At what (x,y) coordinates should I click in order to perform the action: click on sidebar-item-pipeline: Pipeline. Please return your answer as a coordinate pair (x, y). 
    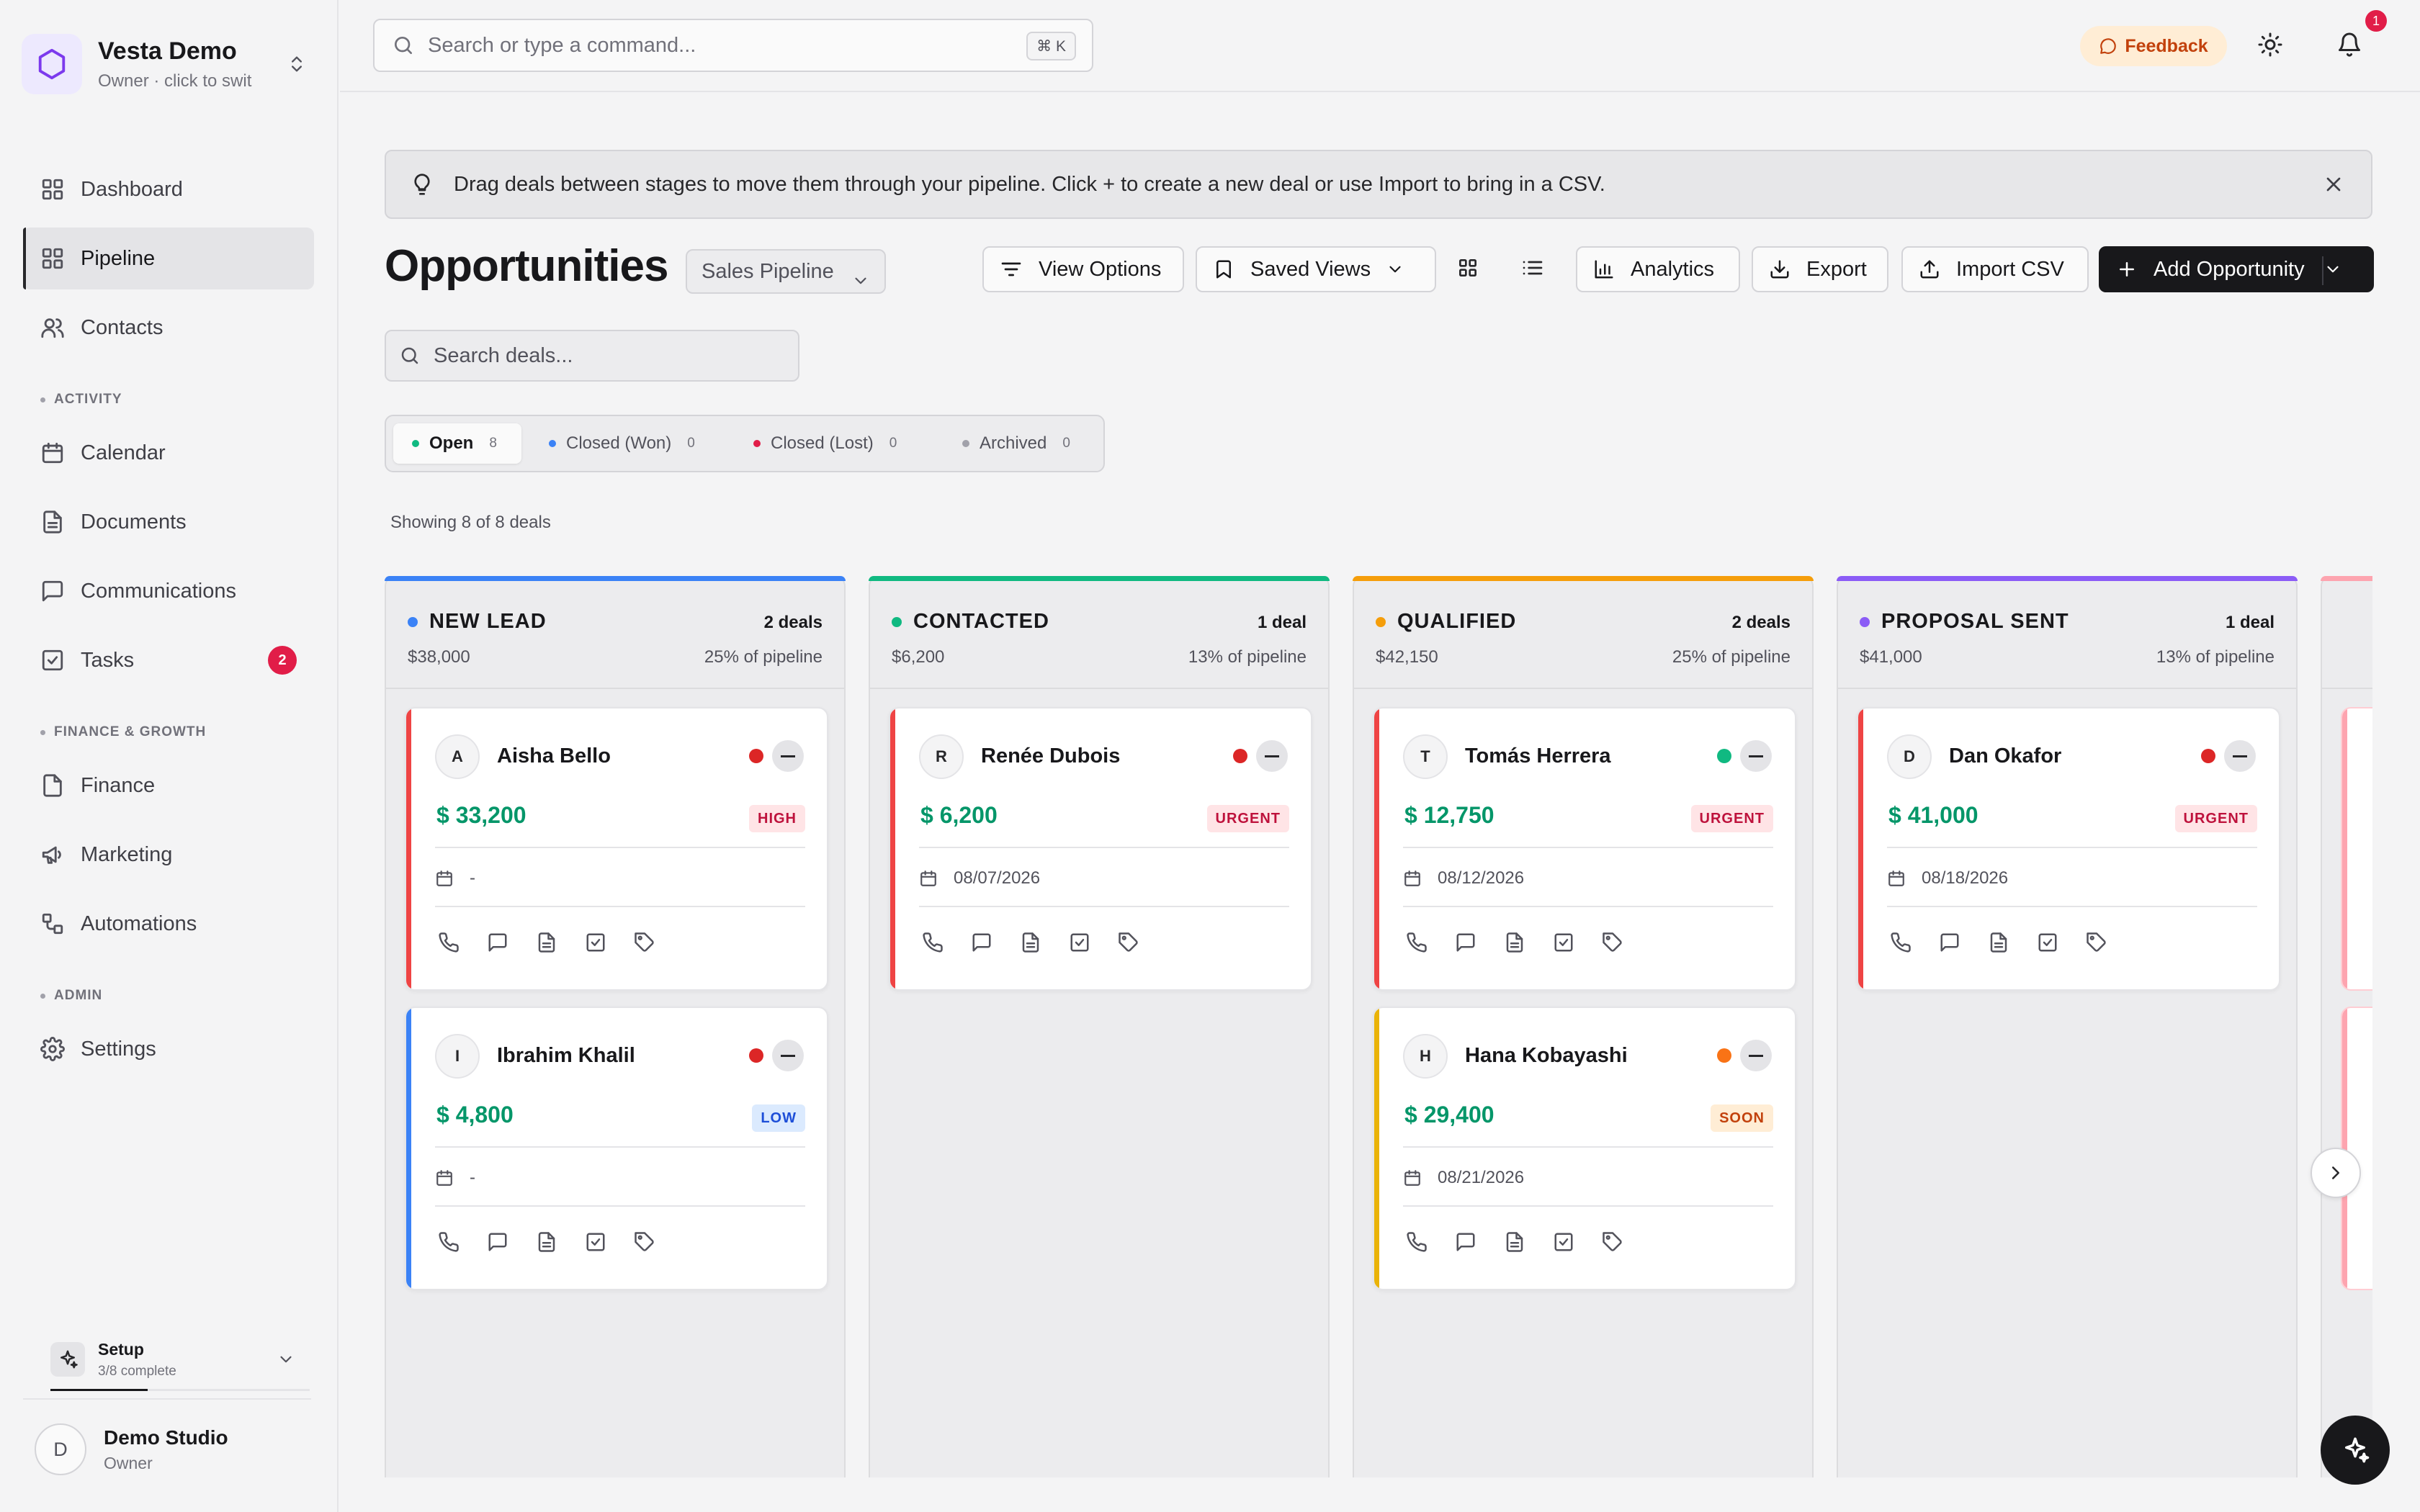
    Looking at the image, I should click on (168, 258).